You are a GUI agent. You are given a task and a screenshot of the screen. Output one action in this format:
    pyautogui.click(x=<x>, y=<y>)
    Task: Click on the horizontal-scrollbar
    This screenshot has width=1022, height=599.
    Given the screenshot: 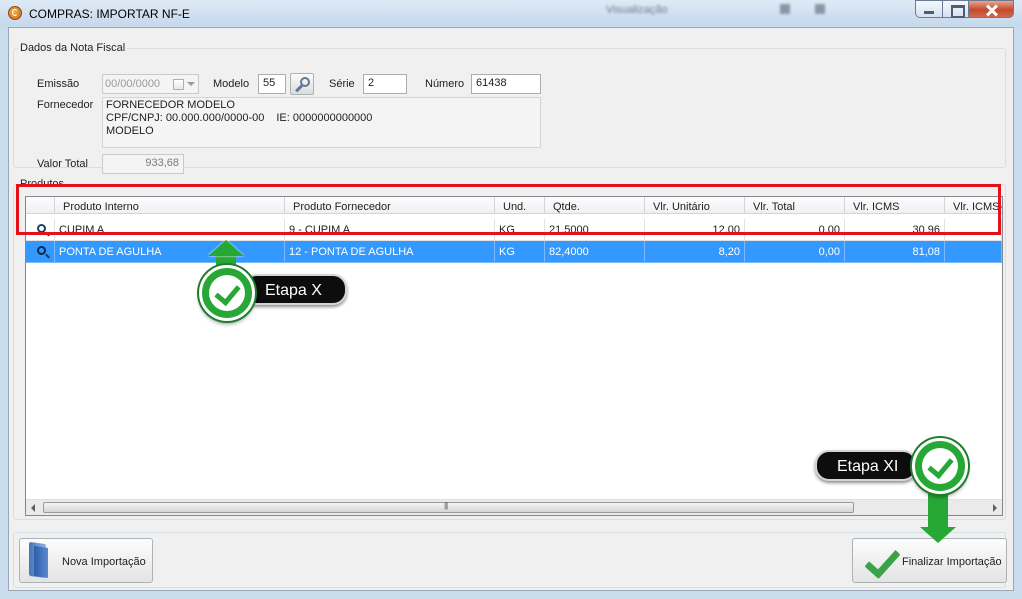 What is the action you would take?
    pyautogui.click(x=514, y=507)
    